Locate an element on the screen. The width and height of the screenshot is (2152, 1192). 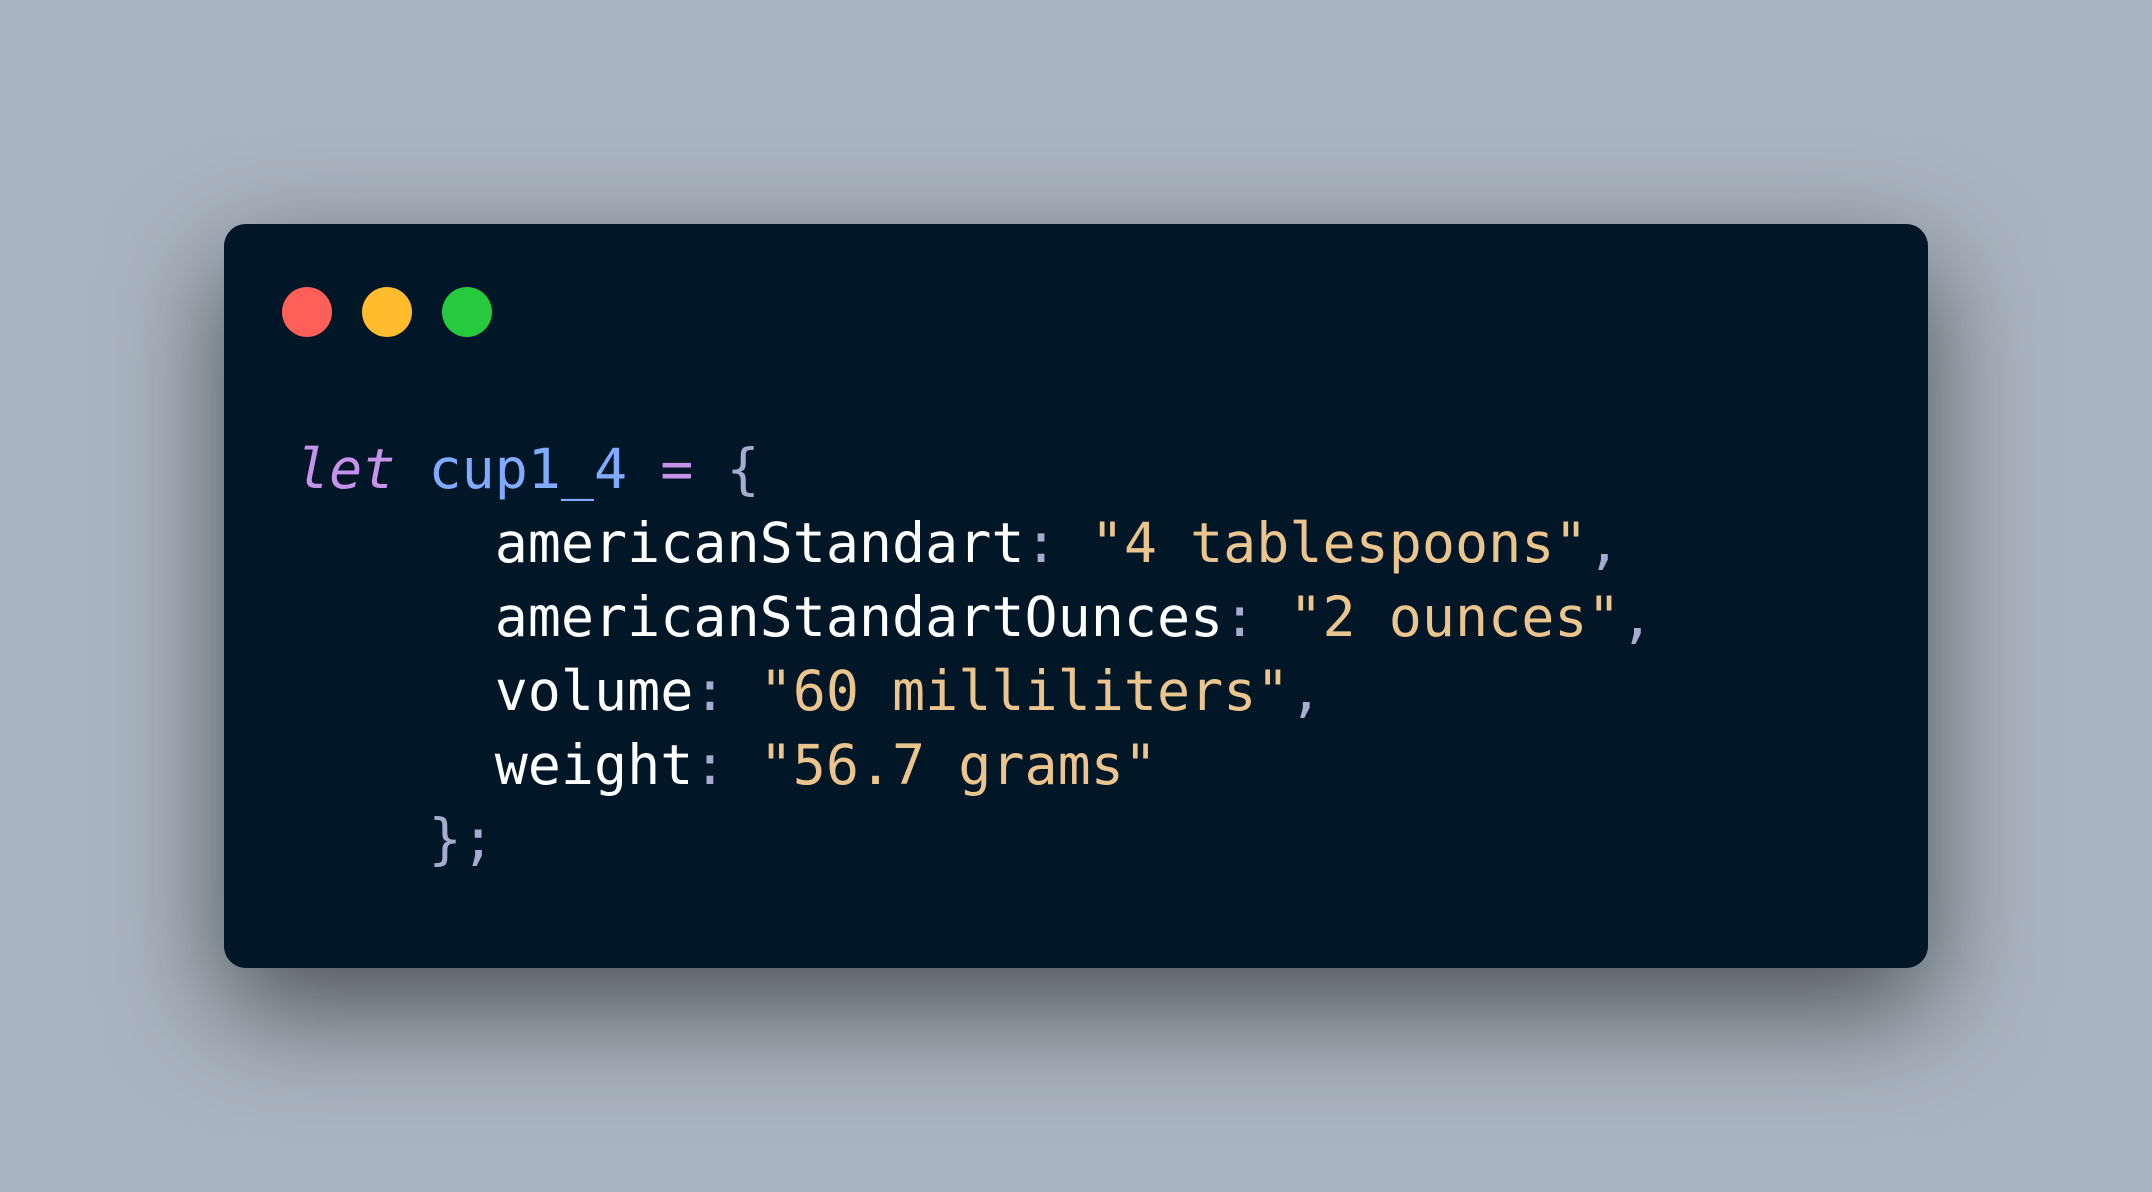
close-brace: }; is located at coordinates (461, 839).